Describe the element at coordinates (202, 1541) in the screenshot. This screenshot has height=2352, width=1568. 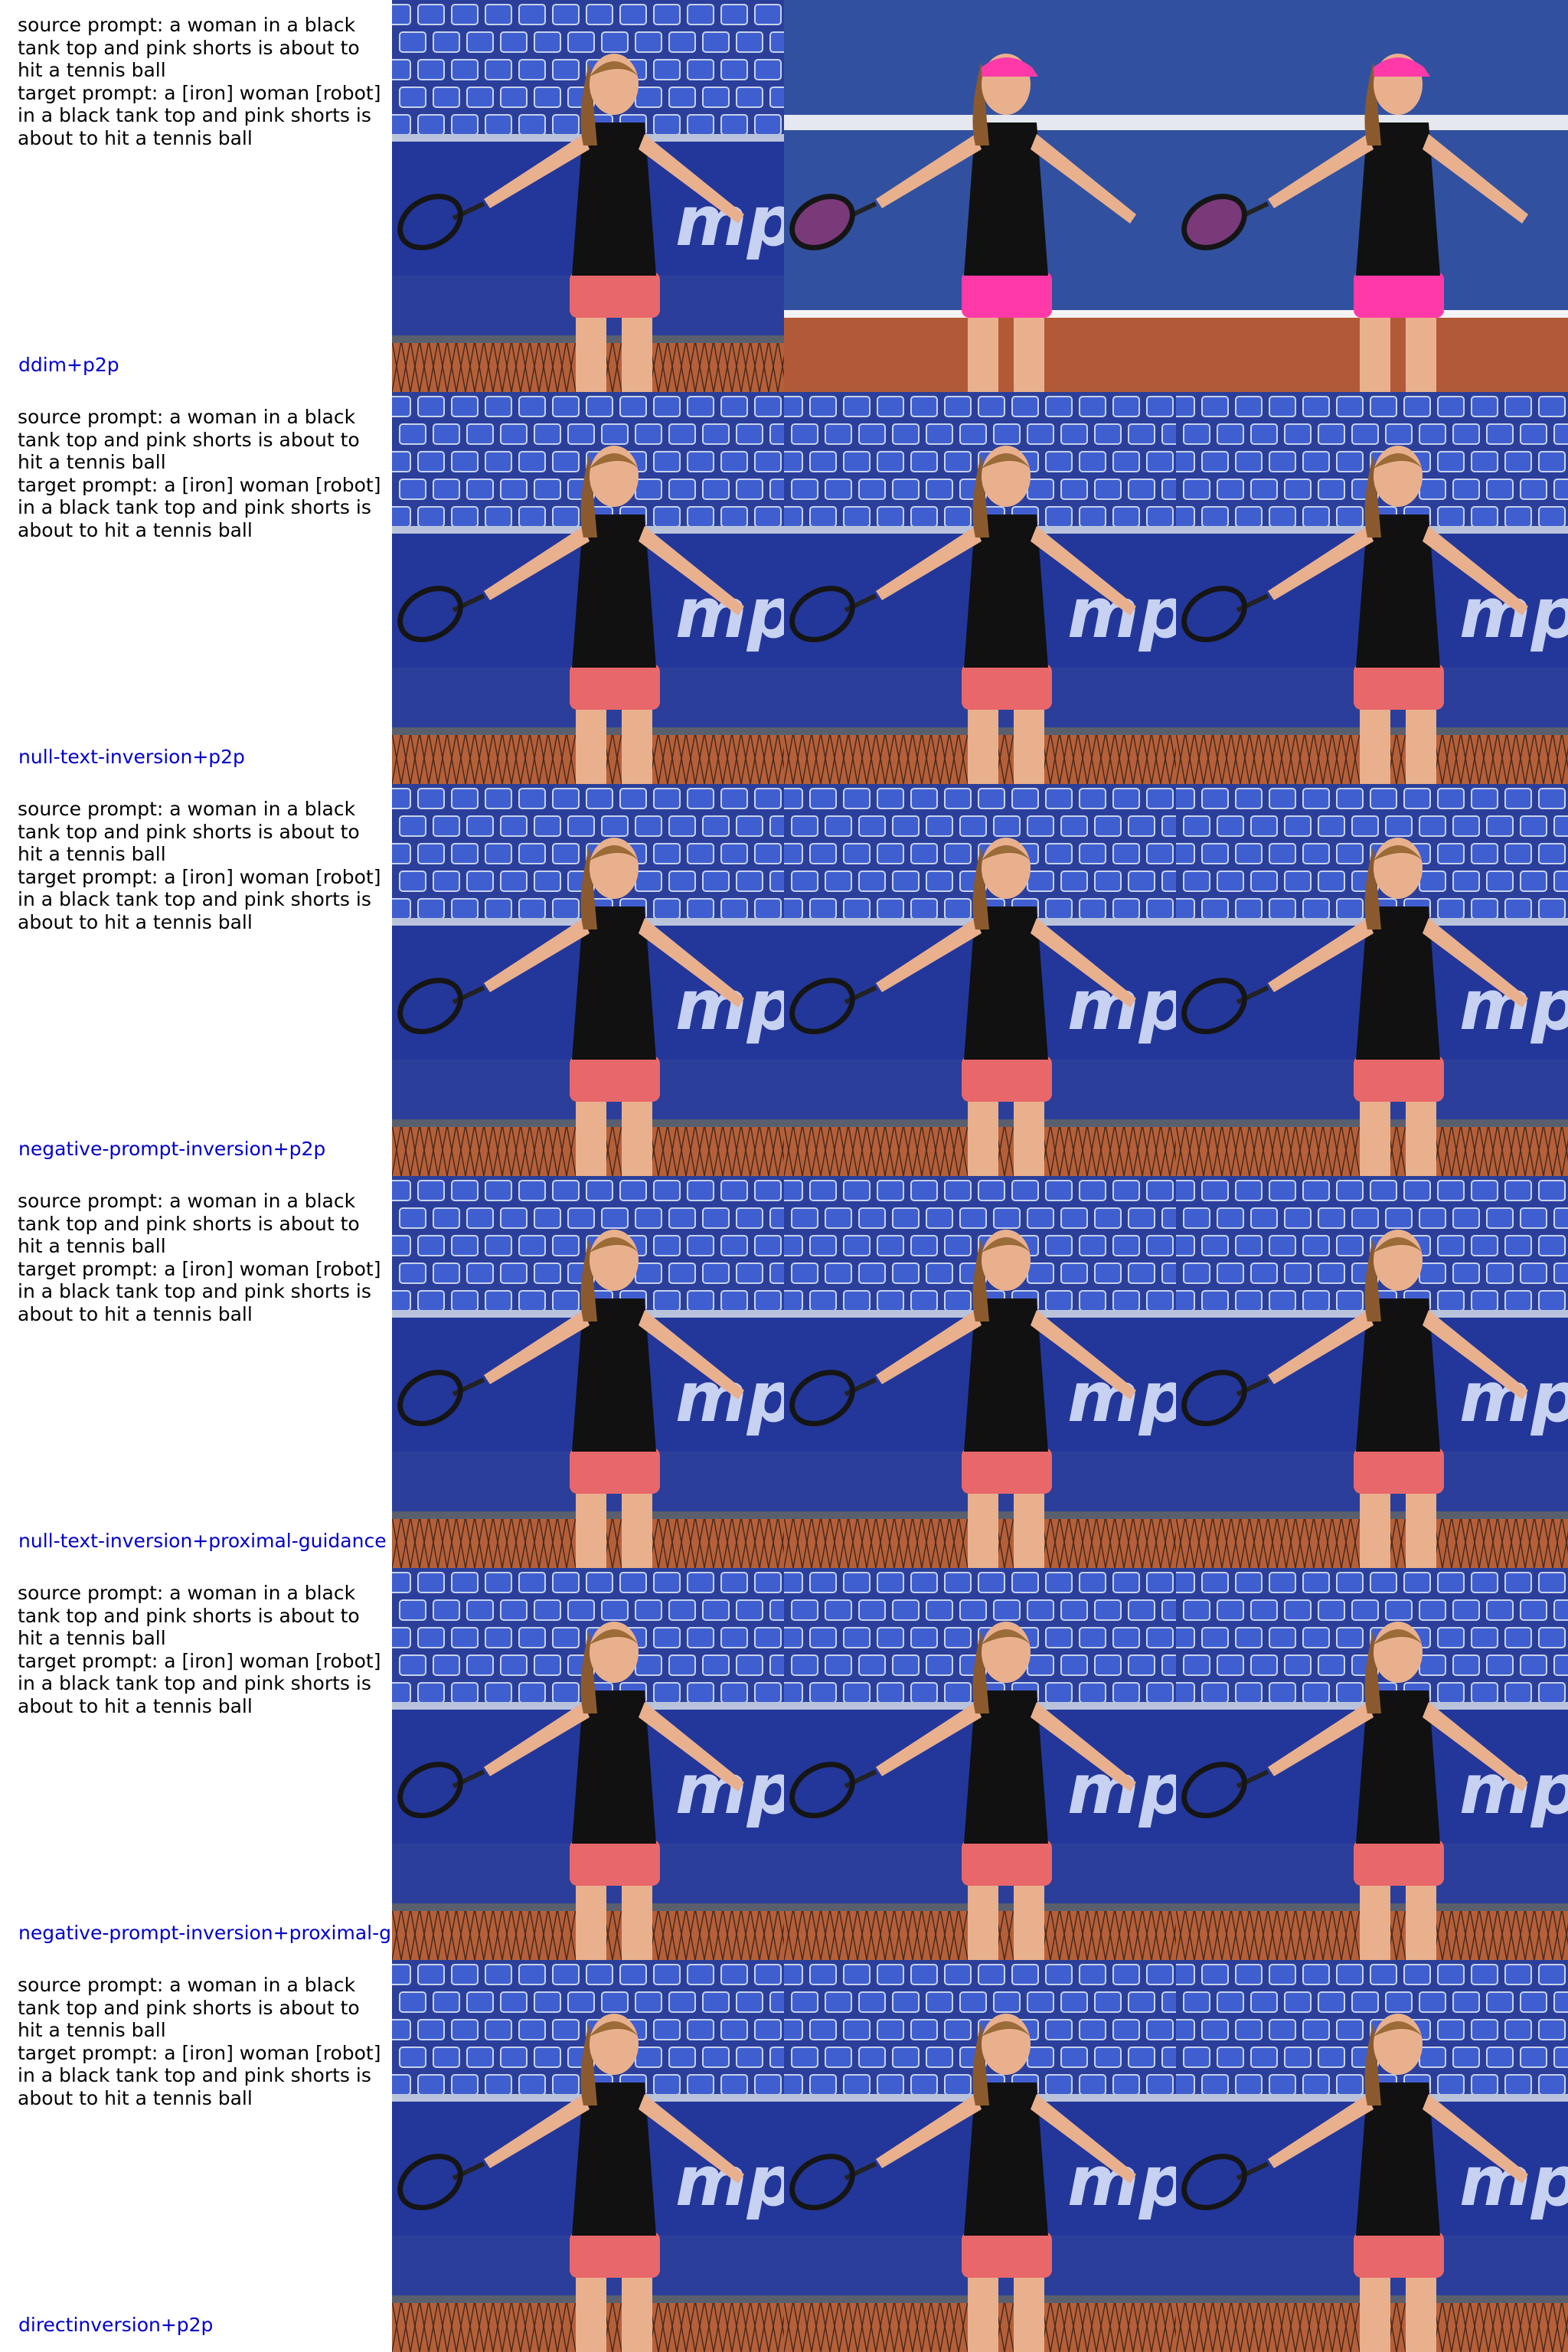
I see `method-label: null-text-inversion+proximal-guidance` at that location.